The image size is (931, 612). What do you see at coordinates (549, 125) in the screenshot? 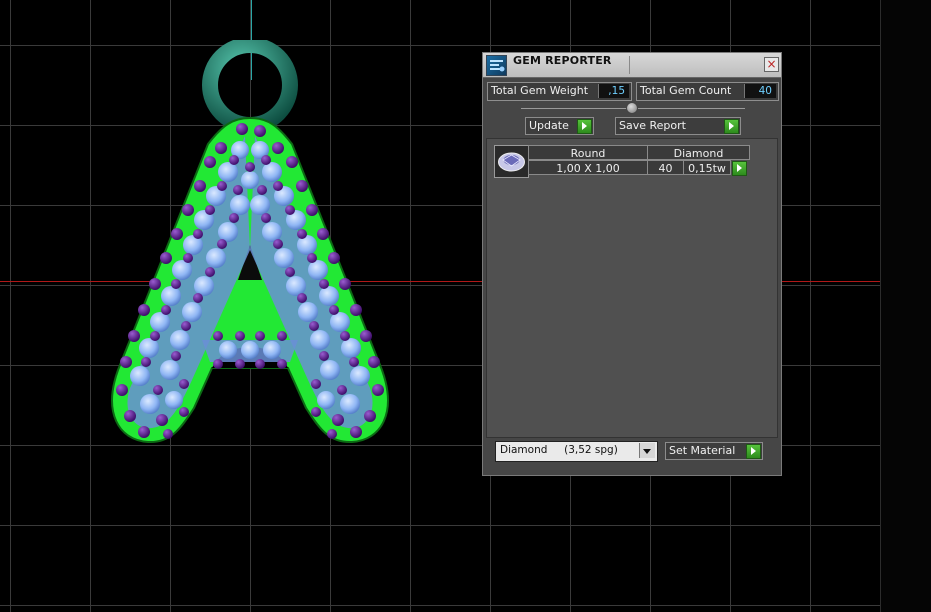
I see `update-button-label: Update` at bounding box center [549, 125].